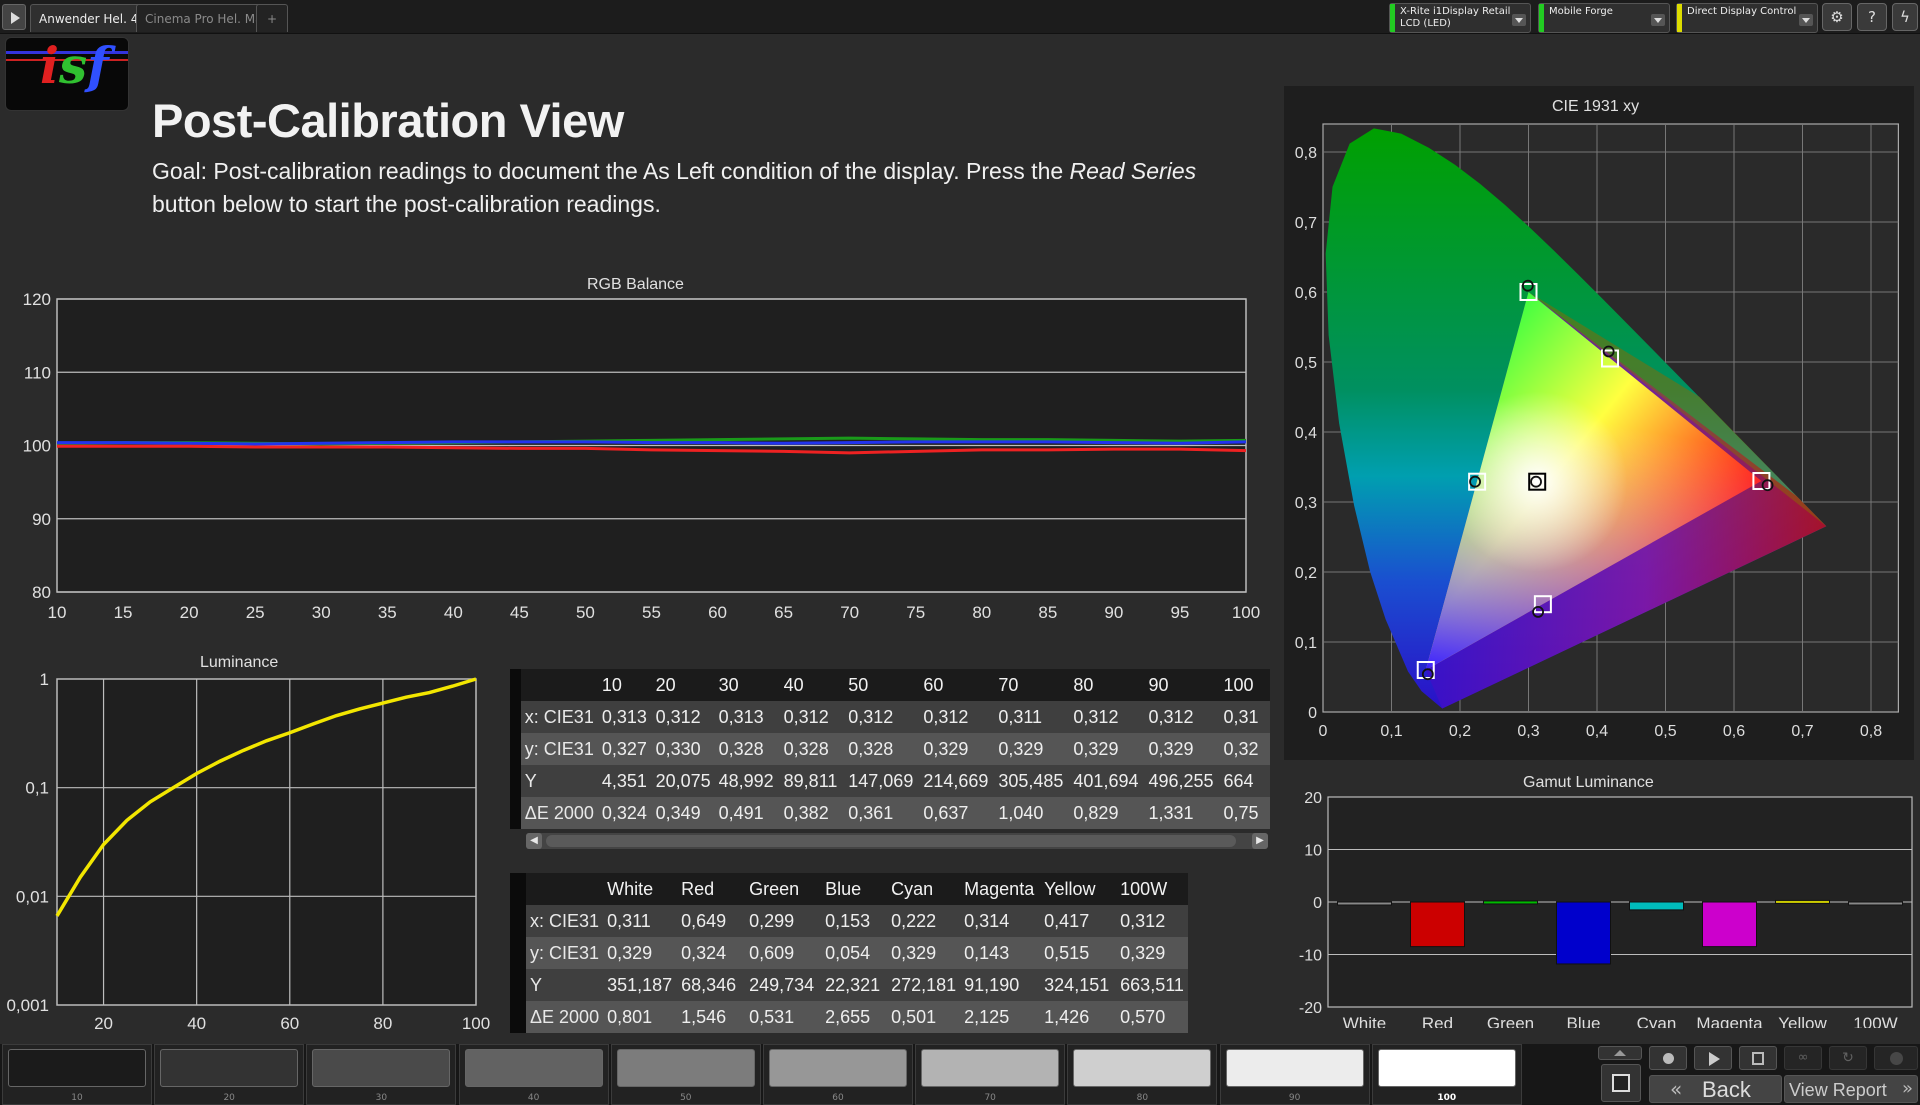 This screenshot has height=1105, width=1920. I want to click on x-tick-label: 0,4, so click(1597, 731).